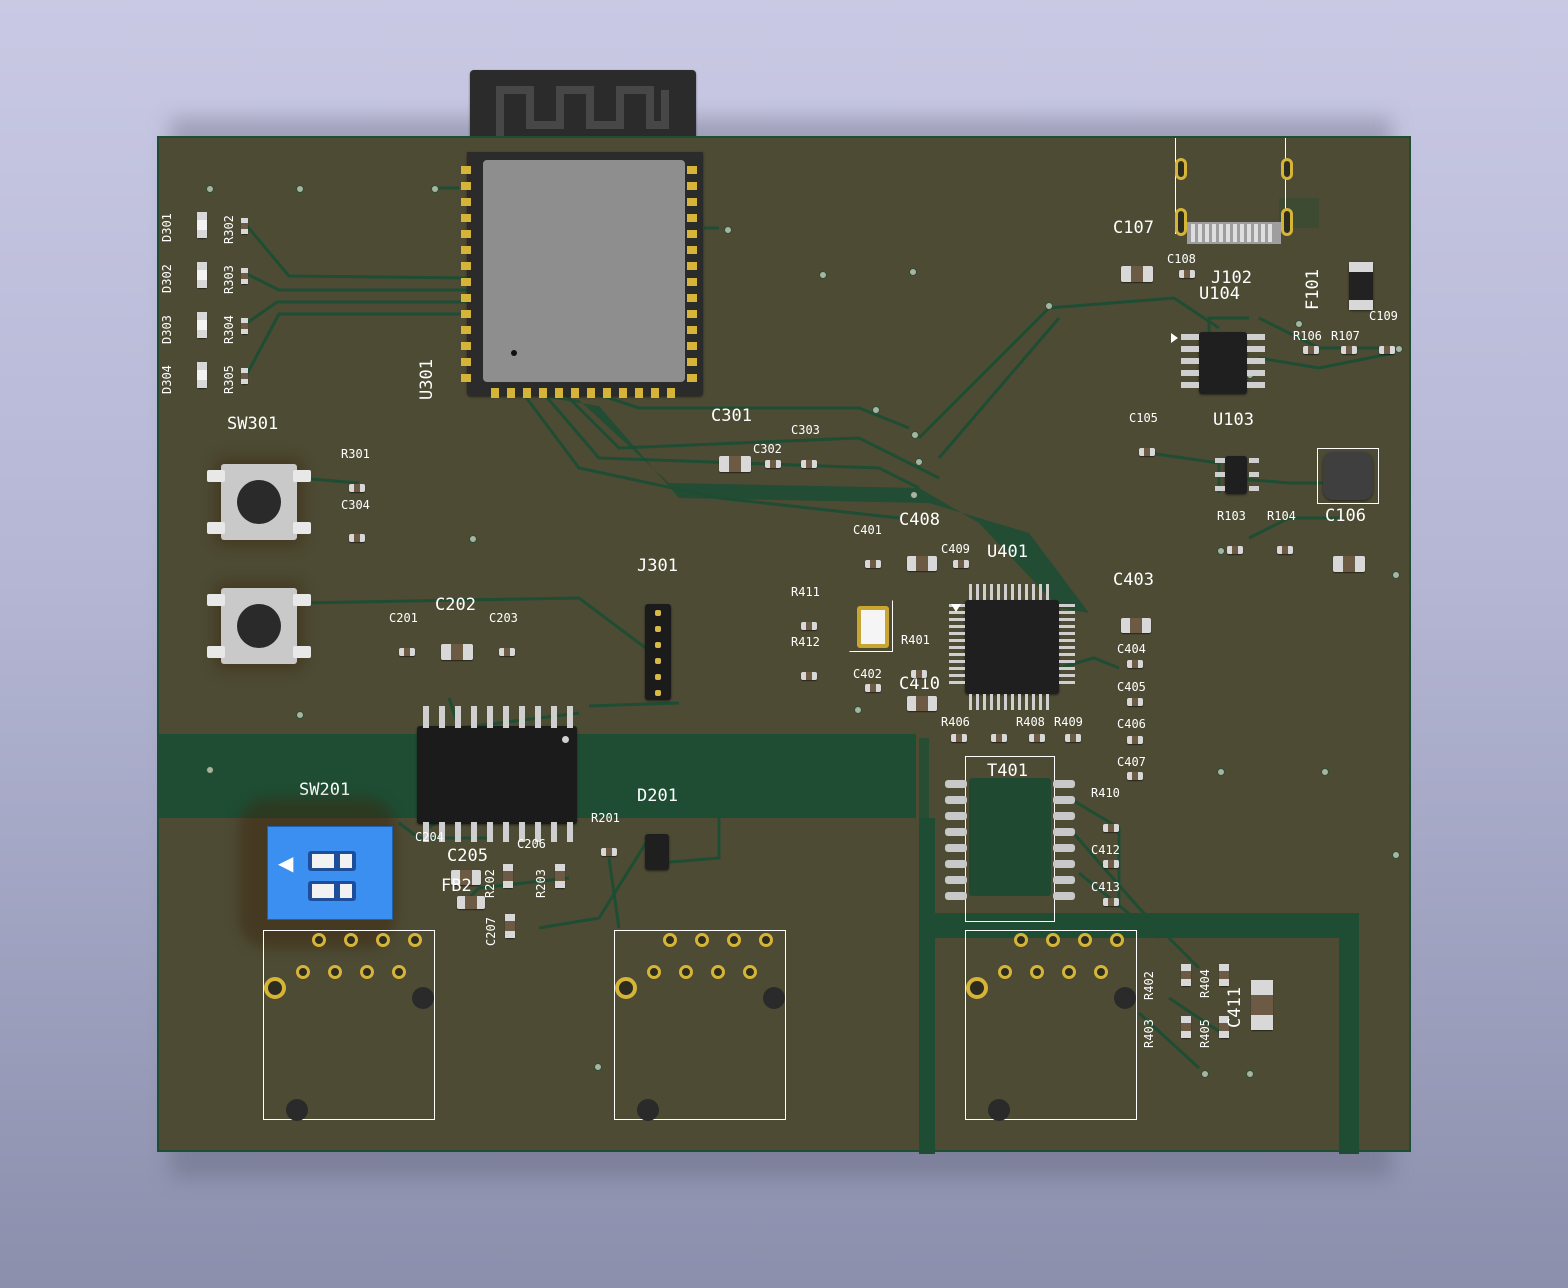 The height and width of the screenshot is (1288, 1568). Describe the element at coordinates (1131, 762) in the screenshot. I see `ref-c407: C407` at that location.